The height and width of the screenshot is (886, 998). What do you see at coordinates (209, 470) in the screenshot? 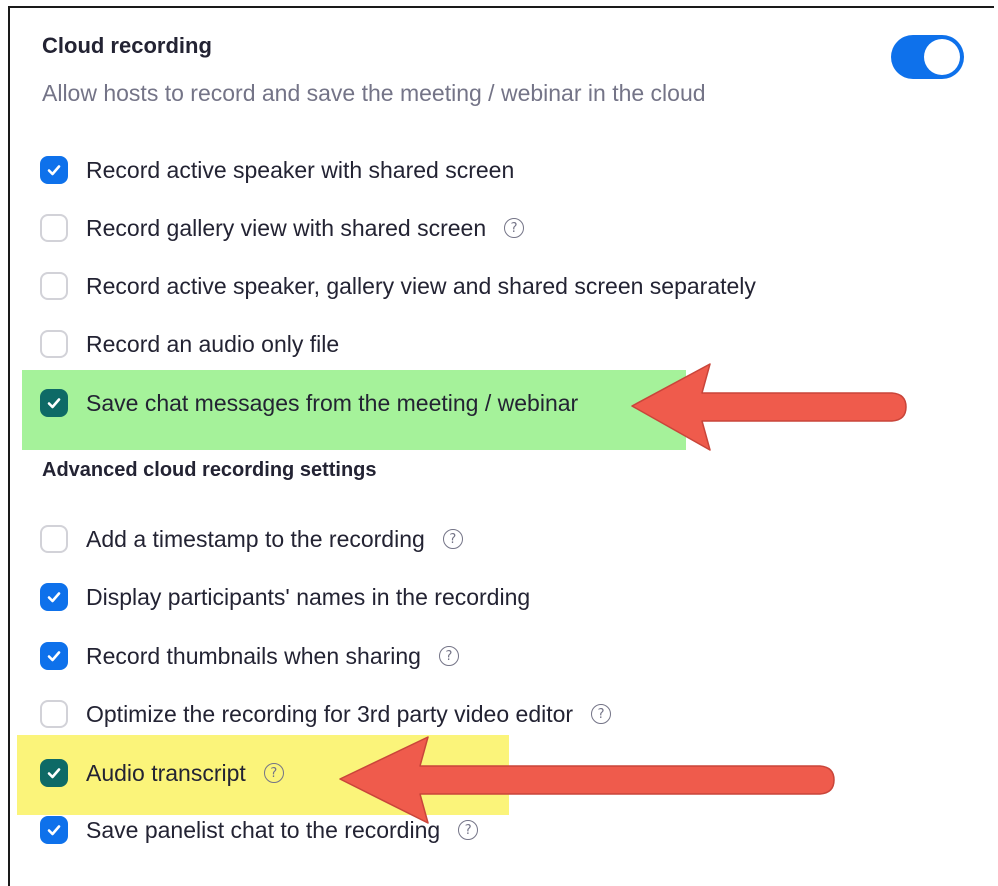
I see `advanced-settings-title: Advanced cloud recording settings` at bounding box center [209, 470].